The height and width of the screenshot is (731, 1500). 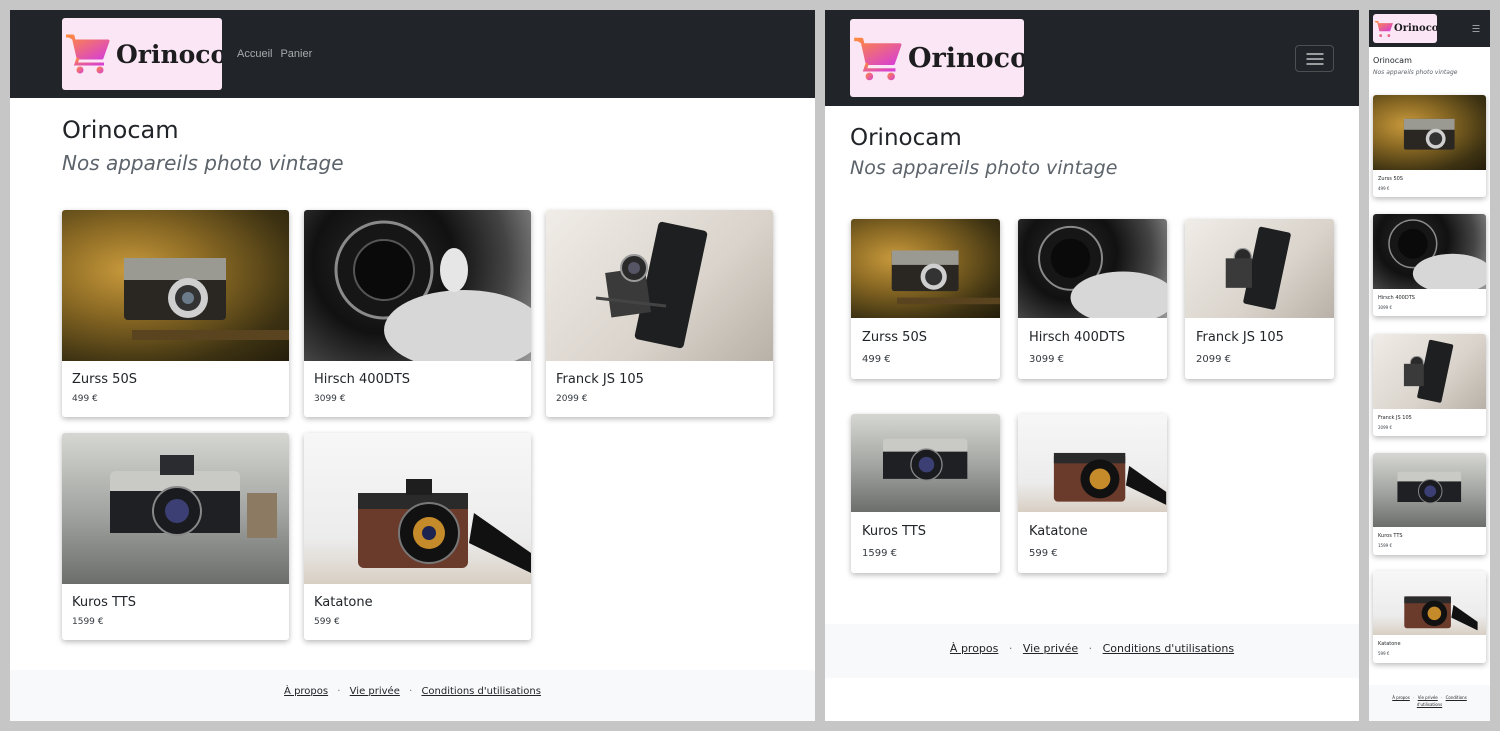 What do you see at coordinates (274, 54) in the screenshot?
I see `nav-links: Accueil Panier` at bounding box center [274, 54].